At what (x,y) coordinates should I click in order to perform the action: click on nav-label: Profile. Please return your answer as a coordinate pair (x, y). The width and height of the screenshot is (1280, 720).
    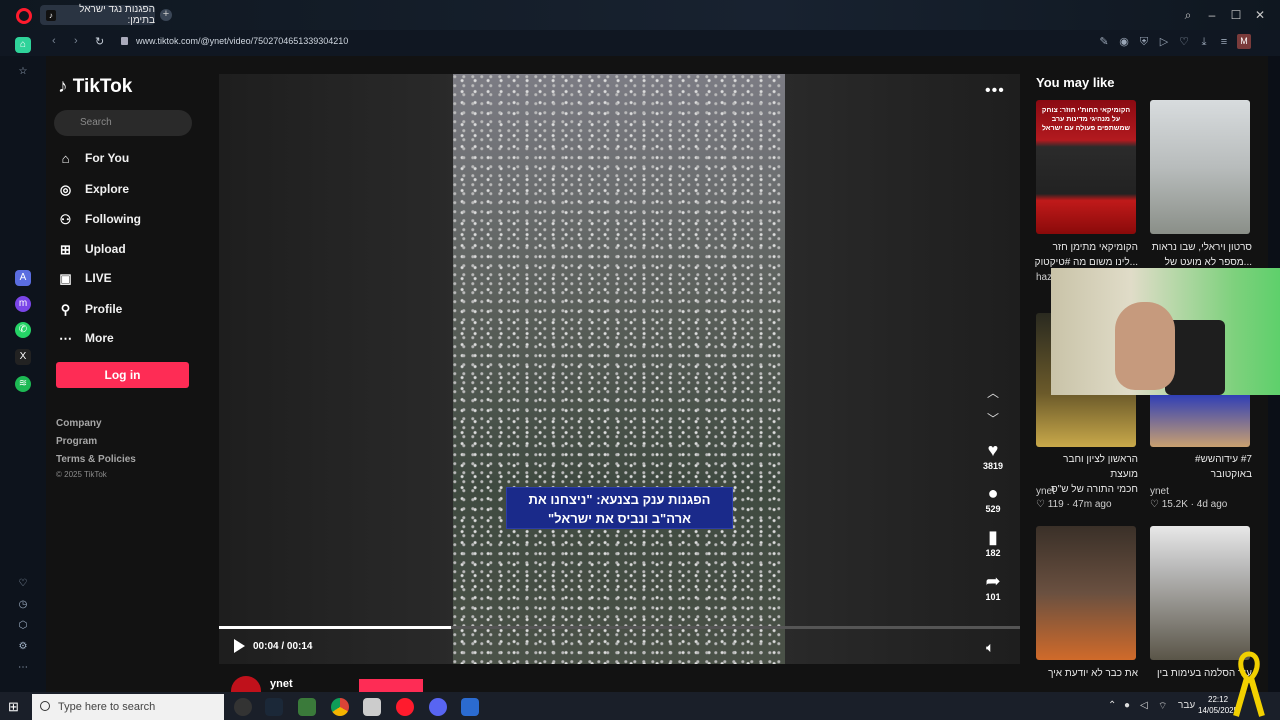
    Looking at the image, I should click on (104, 309).